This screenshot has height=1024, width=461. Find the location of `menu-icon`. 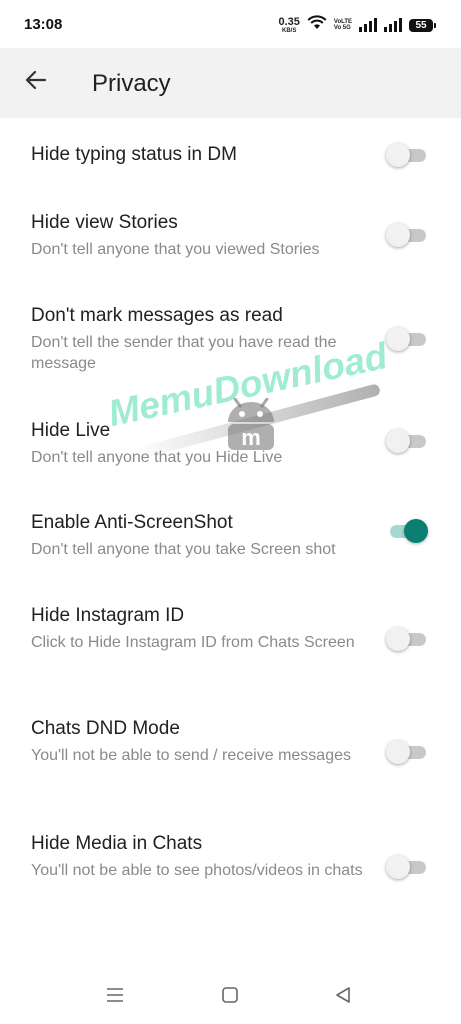

menu-icon is located at coordinates (115, 997).